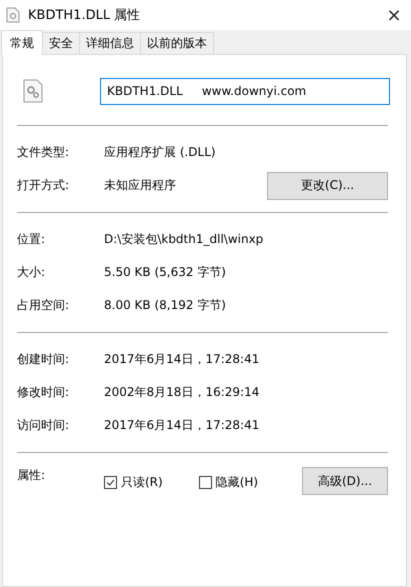 This screenshot has height=587, width=411. What do you see at coordinates (85, 15) in the screenshot?
I see `window-title: KBDTH1.DLL 属性` at bounding box center [85, 15].